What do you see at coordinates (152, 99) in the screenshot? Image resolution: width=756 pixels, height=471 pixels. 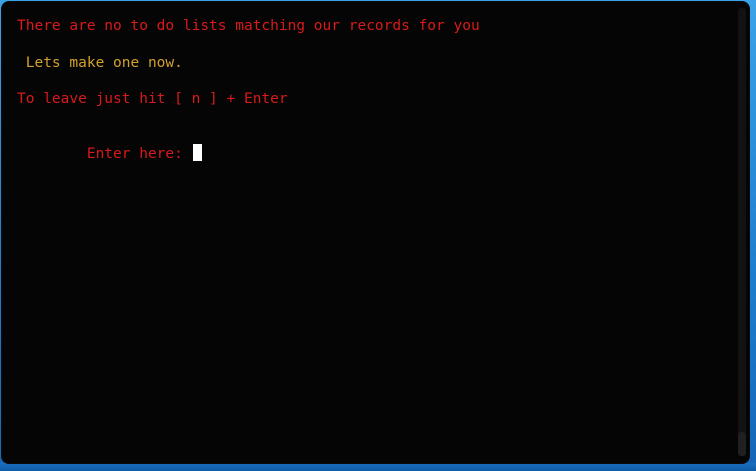 I see `leave-instruction: To leave just hit [ n ] + Enter` at bounding box center [152, 99].